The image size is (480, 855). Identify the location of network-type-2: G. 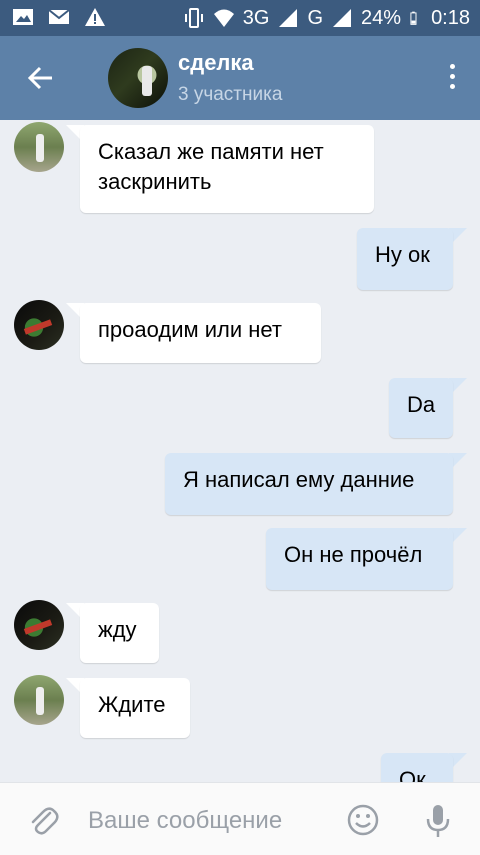
(315, 18).